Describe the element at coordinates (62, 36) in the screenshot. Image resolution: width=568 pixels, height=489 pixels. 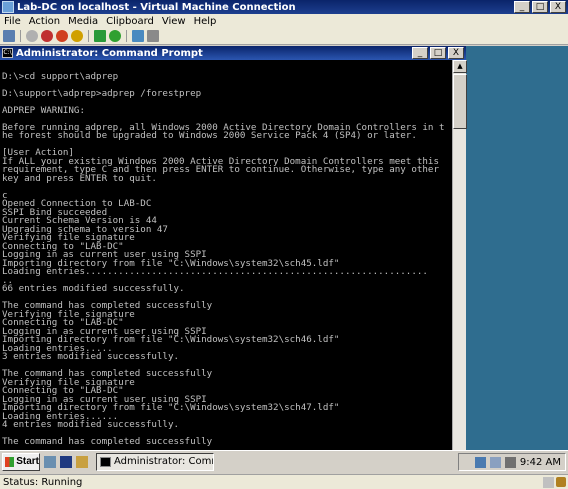
I see `shutdown-icon` at that location.